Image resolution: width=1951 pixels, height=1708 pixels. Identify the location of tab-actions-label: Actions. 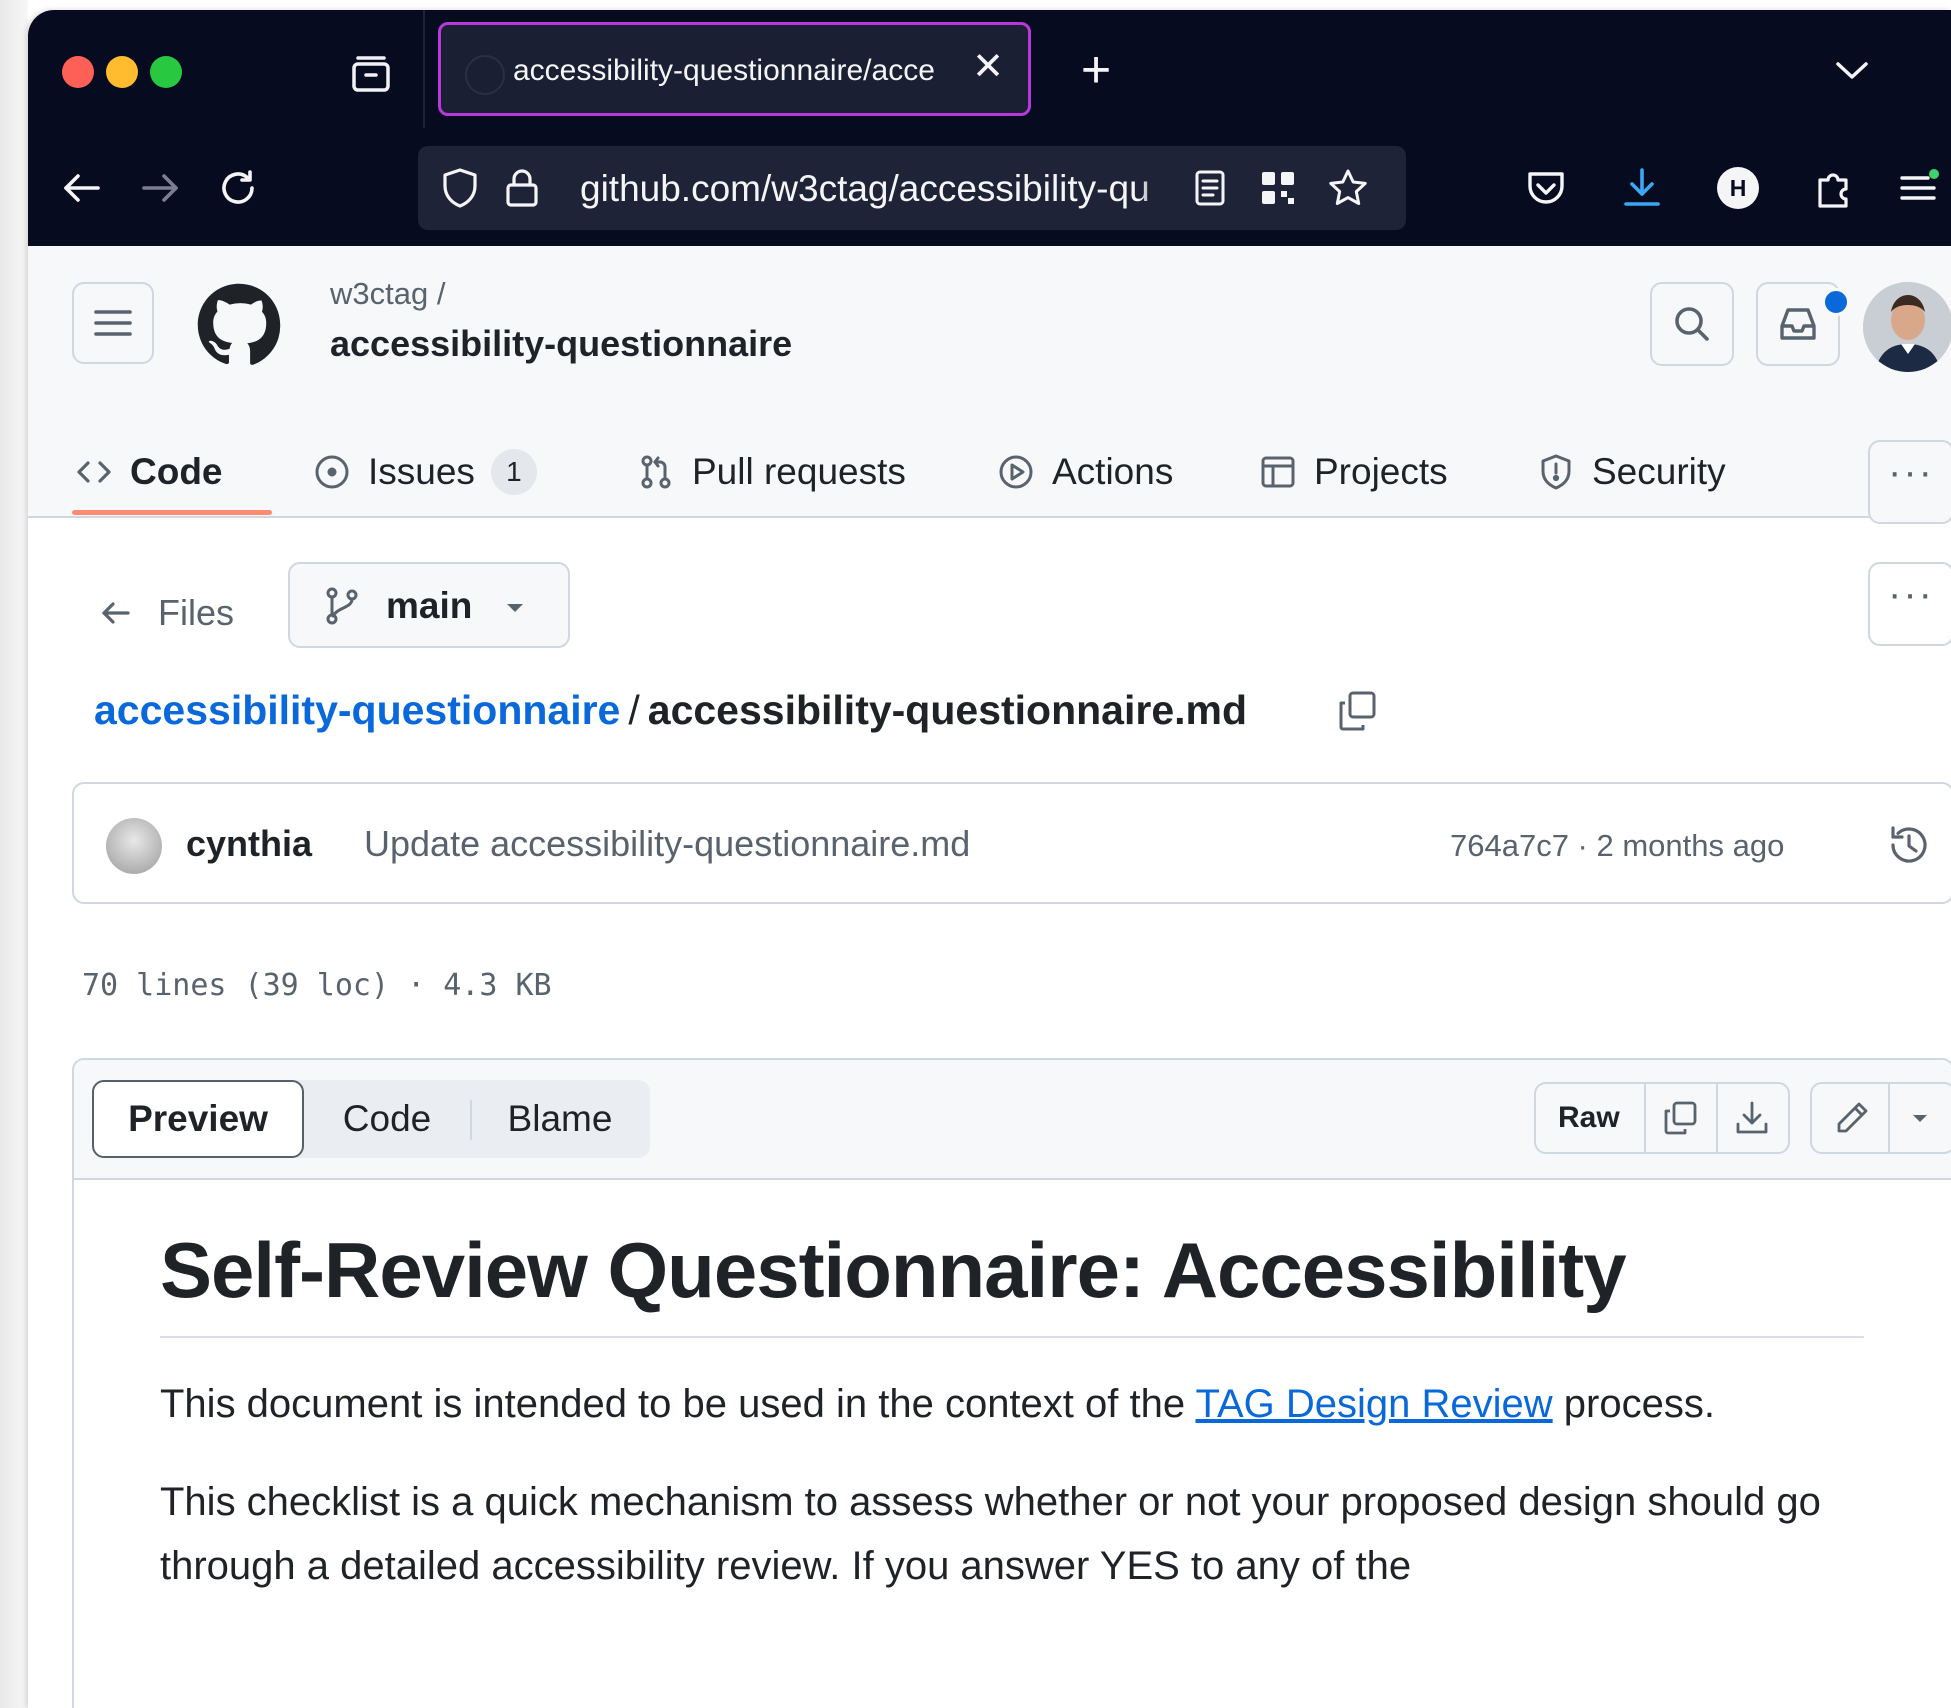
(1113, 471).